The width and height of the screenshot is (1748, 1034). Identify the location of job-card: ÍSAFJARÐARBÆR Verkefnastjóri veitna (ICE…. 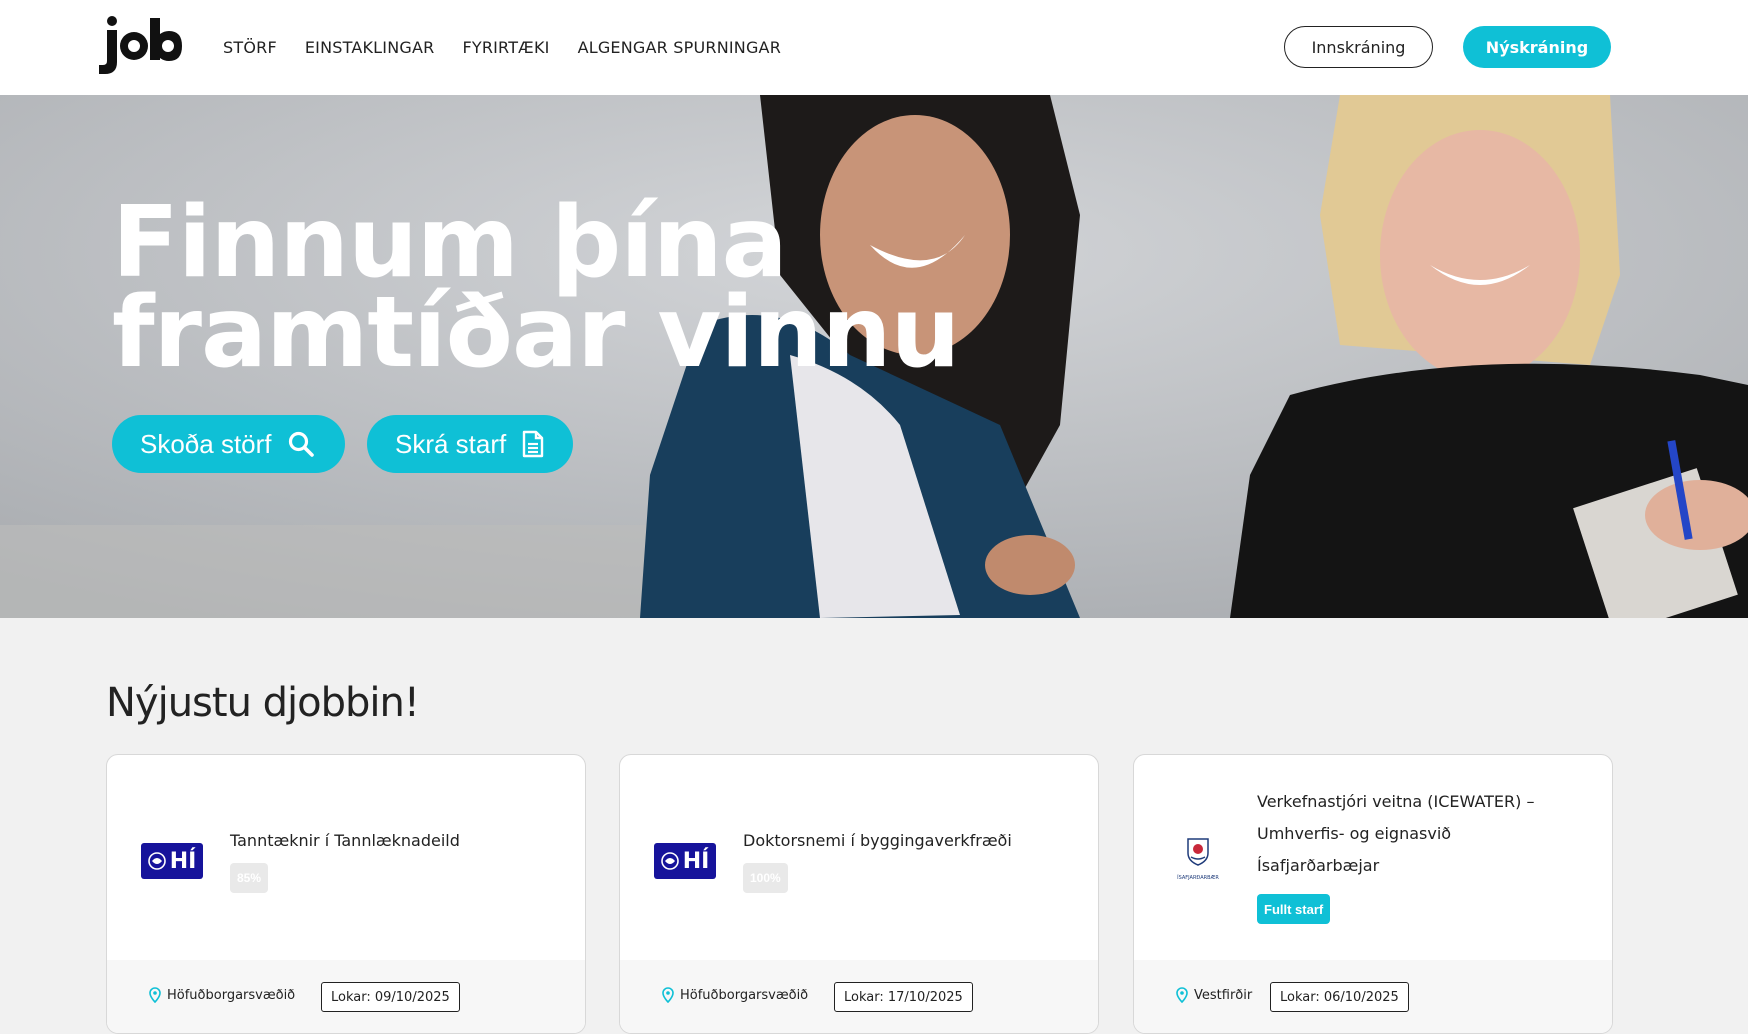
(1373, 894).